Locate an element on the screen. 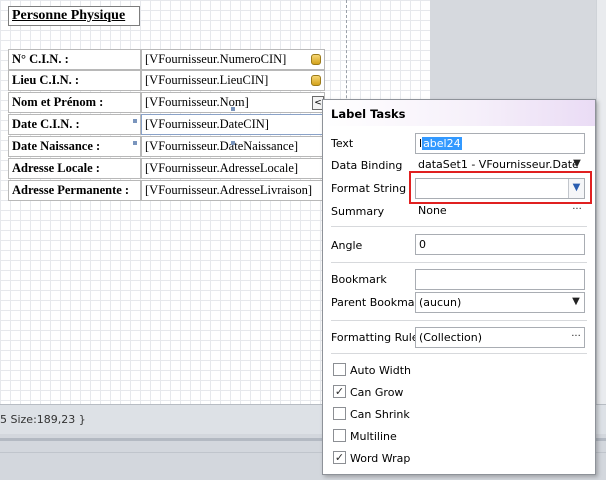 This screenshot has width=606, height=480. can-grow-checkbox: ✓ is located at coordinates (339, 391).